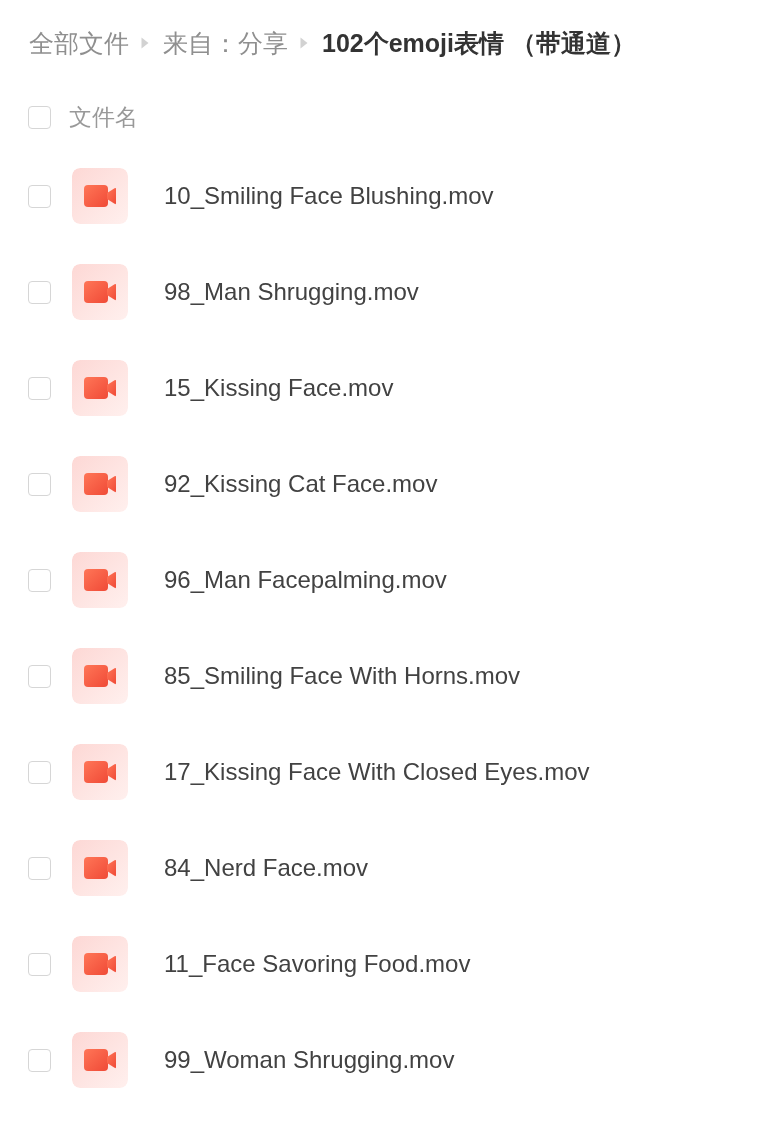 This screenshot has width=766, height=1132. Describe the element at coordinates (291, 292) in the screenshot. I see `file-name: 98_Man Shrugging.mov` at that location.